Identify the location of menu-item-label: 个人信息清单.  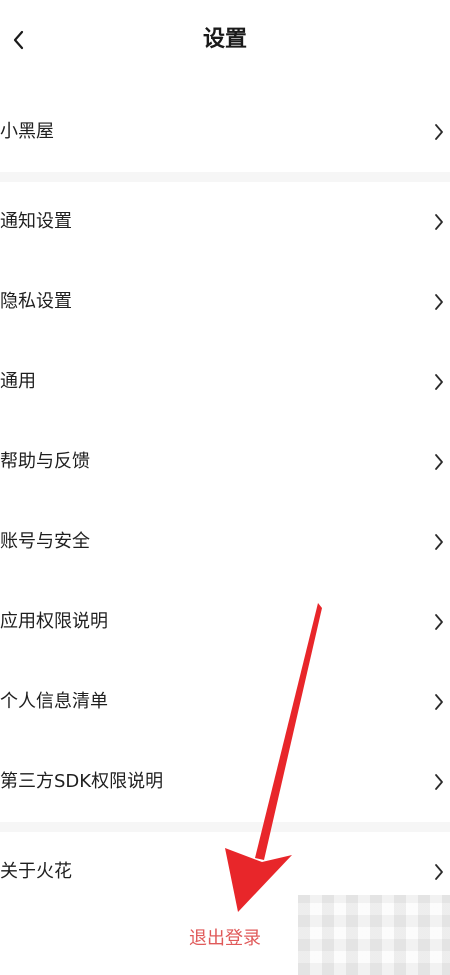
(54, 701).